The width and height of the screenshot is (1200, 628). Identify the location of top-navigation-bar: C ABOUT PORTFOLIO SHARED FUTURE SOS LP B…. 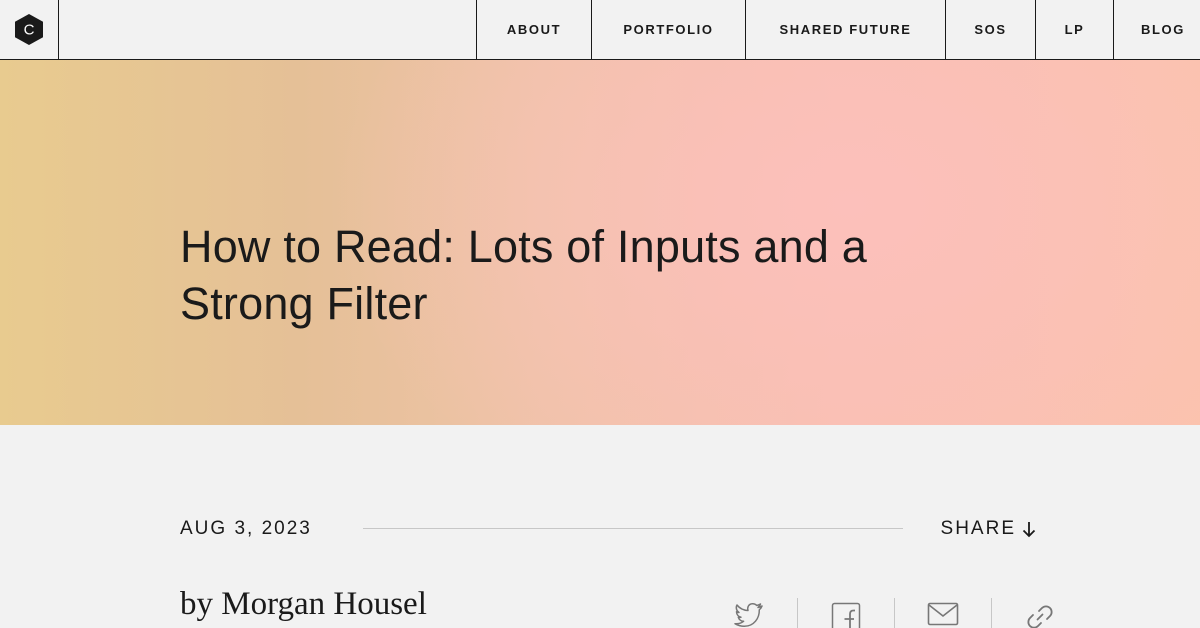
(600, 30).